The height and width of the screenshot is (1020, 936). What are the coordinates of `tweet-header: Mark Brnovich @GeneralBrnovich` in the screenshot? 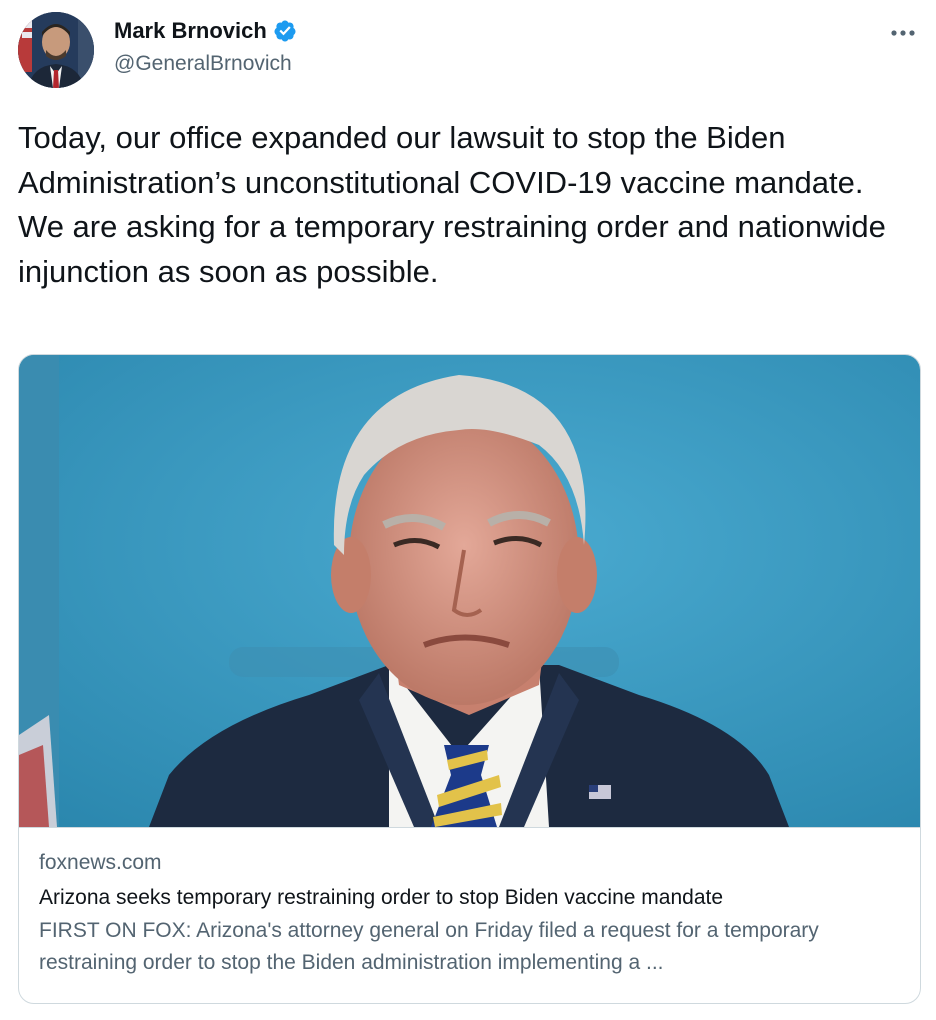 It's located at (468, 52).